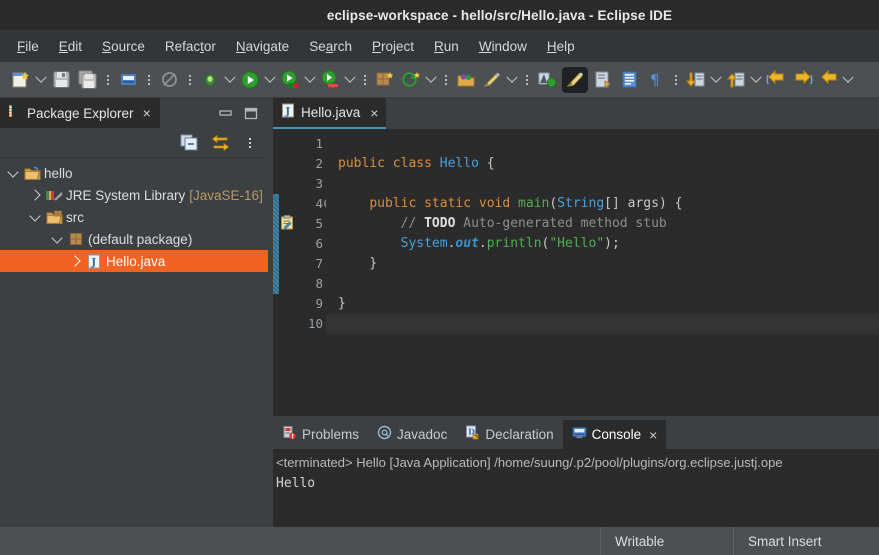 This screenshot has height=555, width=879. What do you see at coordinates (107, 80) in the screenshot?
I see `toolbar-separator-handle` at bounding box center [107, 80].